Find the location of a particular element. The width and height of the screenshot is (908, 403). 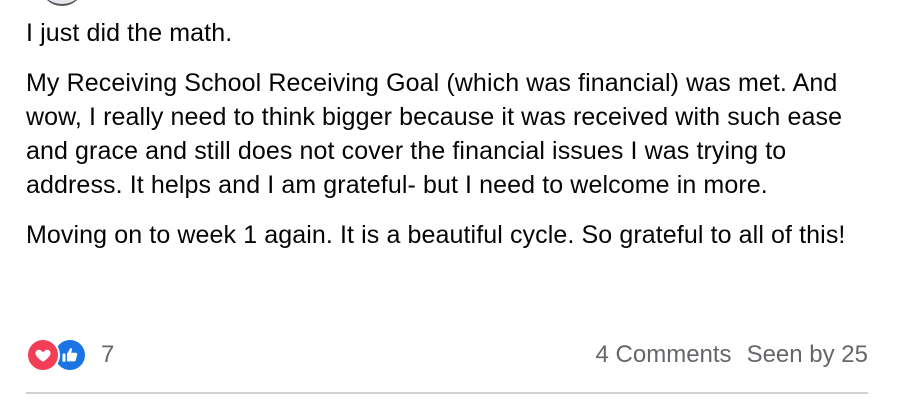

reaction-icons is located at coordinates (56, 355).